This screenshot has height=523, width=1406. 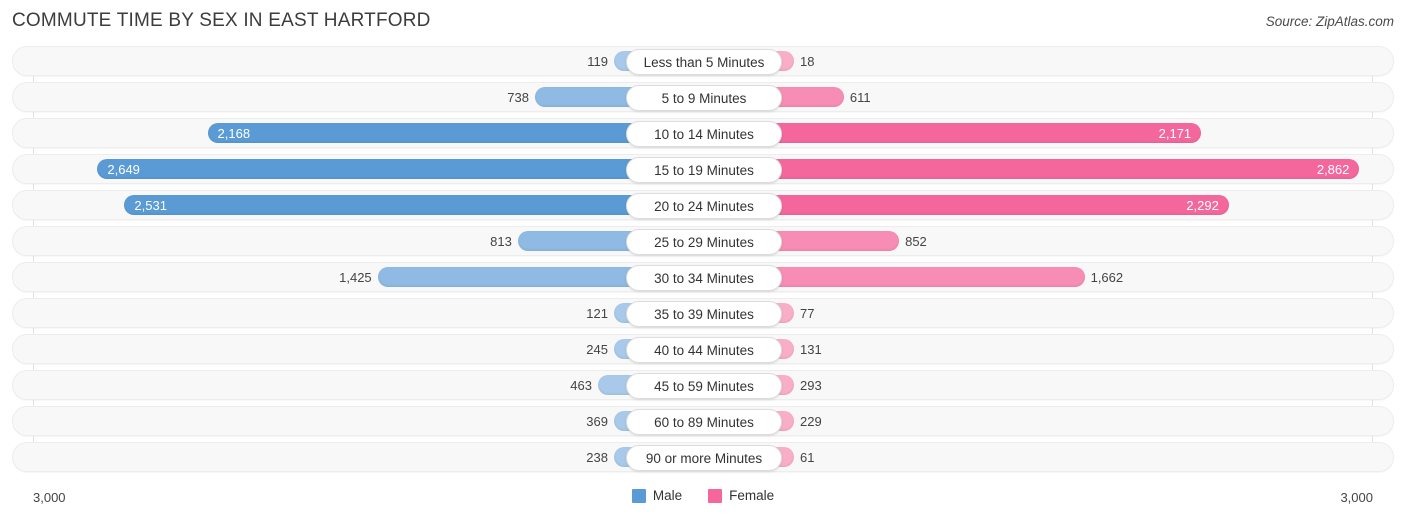 I want to click on bar-row: 2,531 2,292 20 to 24 Minutes, so click(x=703, y=205).